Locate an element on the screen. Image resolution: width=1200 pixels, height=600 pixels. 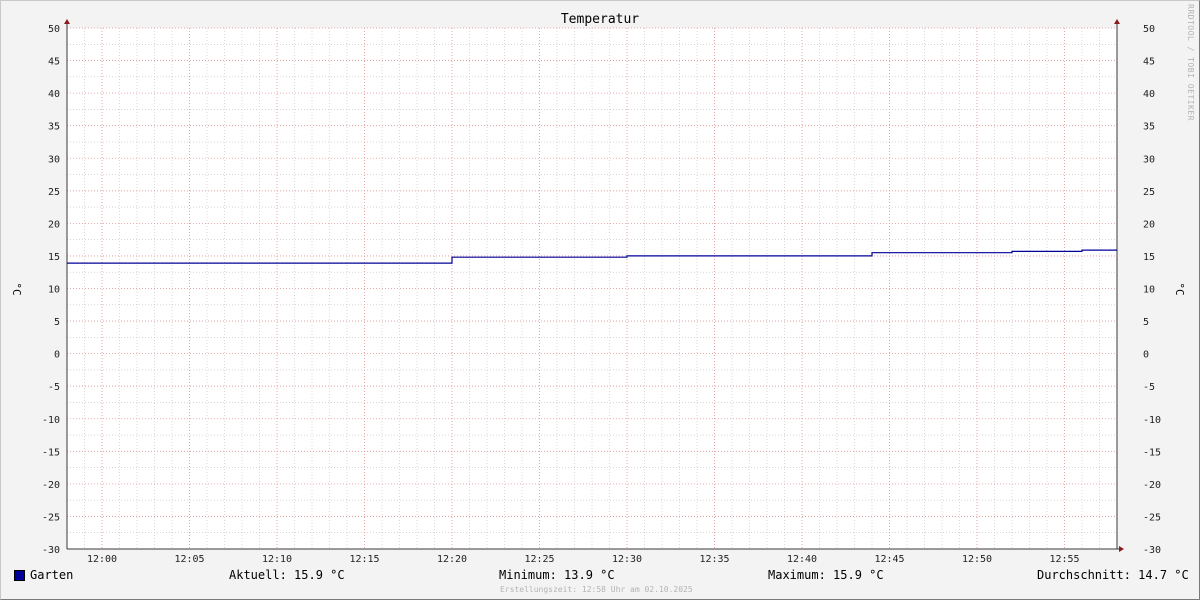
creation-time: Erstellungszeit: 12:58 Uhr am 02.10.2025 is located at coordinates (596, 589).